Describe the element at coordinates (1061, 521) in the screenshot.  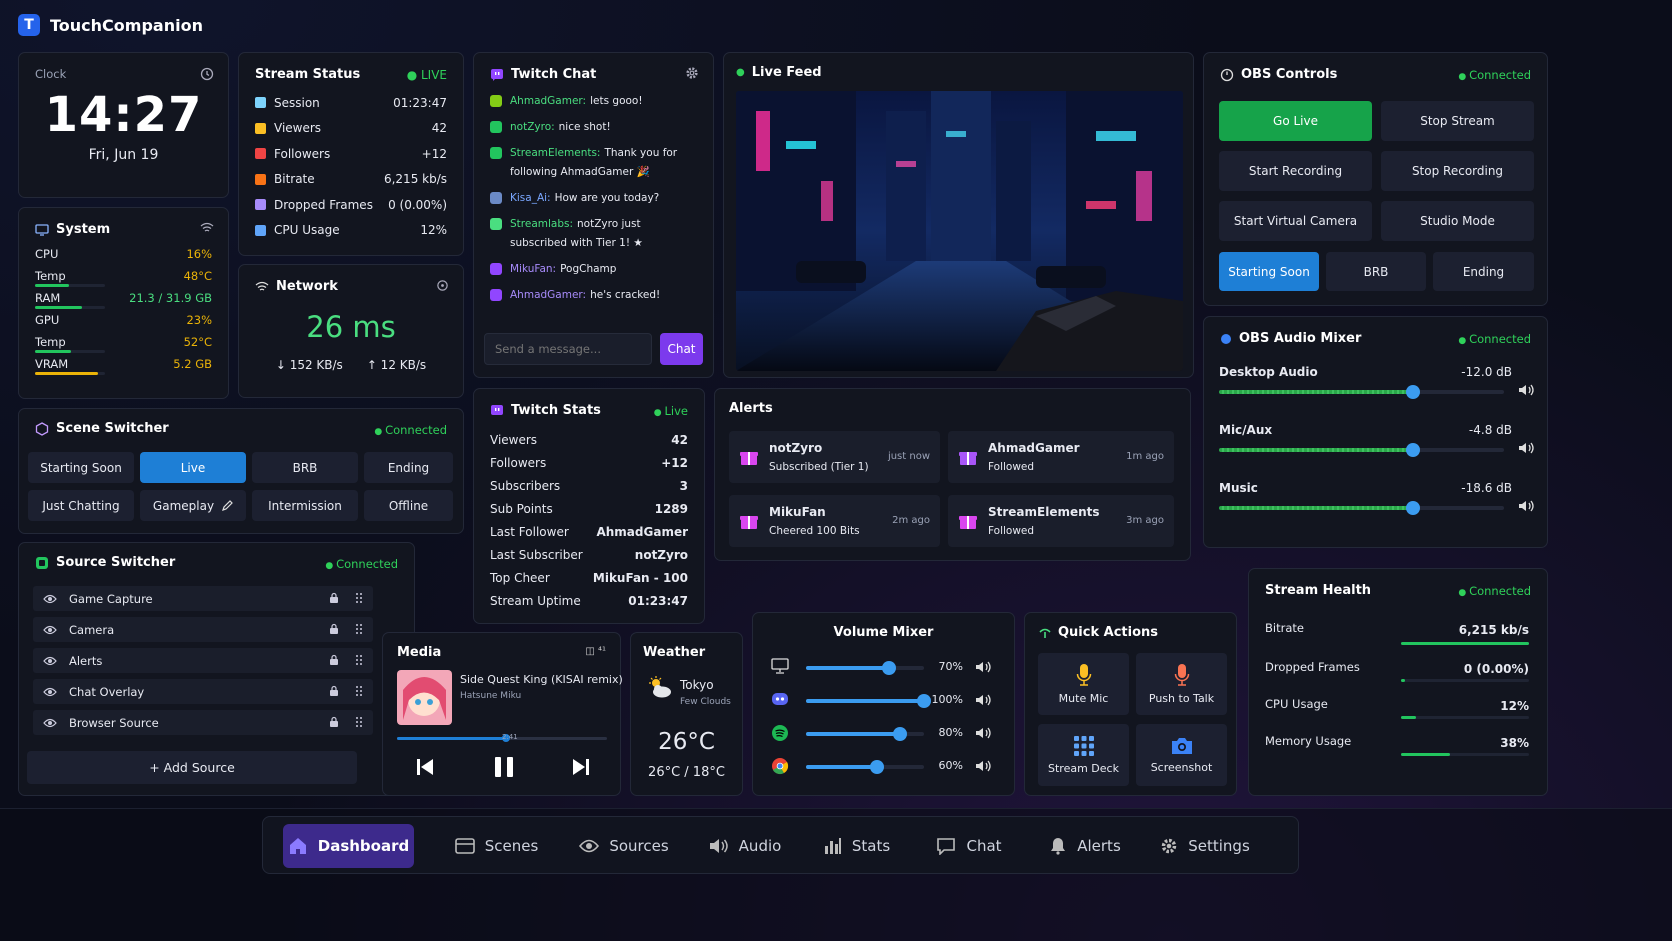
I see `alert-item: StreamElements Followed 3m ago` at that location.